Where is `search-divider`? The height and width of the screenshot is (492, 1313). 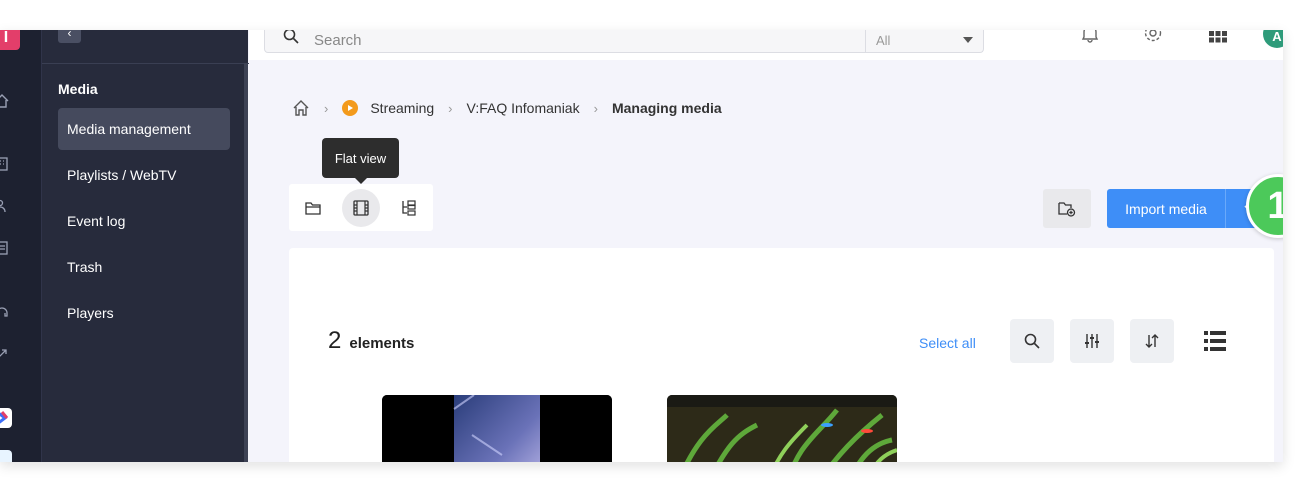
search-divider is located at coordinates (865, 41).